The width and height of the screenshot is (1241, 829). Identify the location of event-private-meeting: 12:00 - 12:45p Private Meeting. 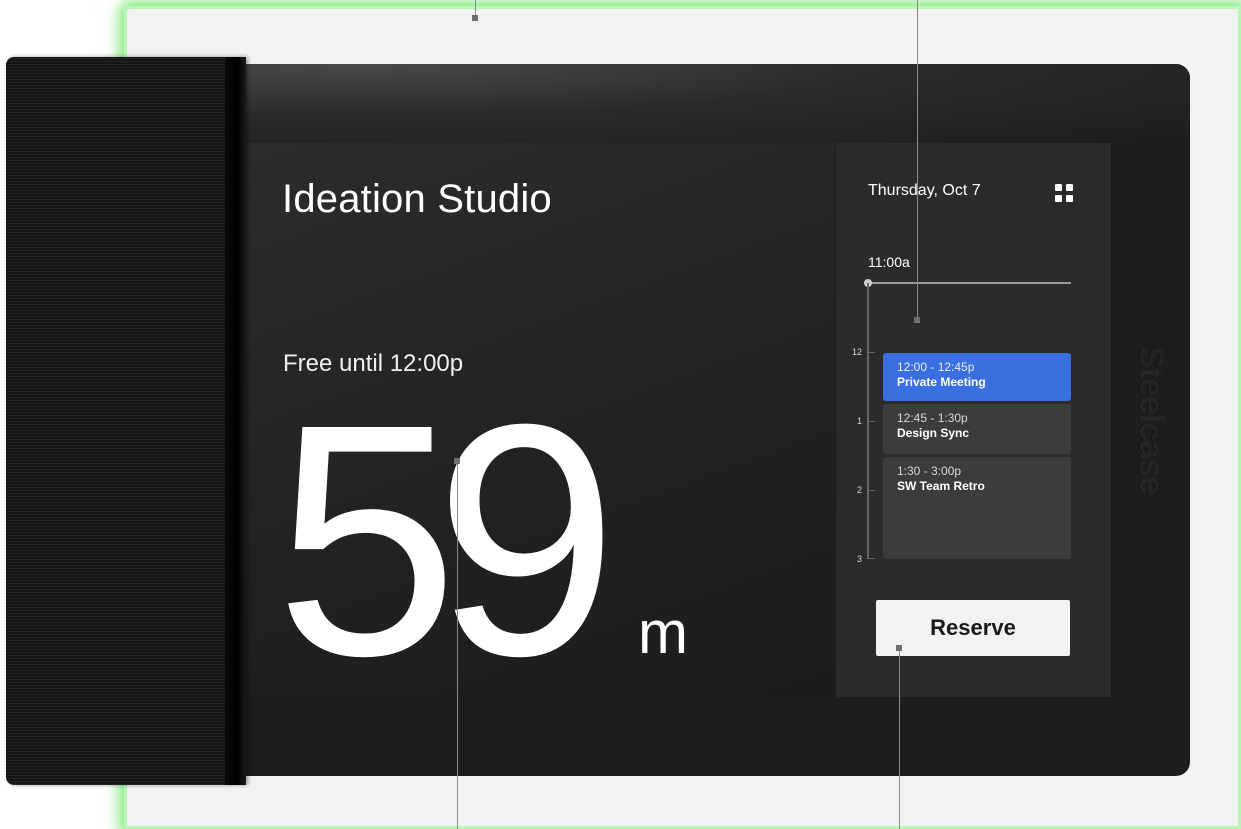
(977, 377).